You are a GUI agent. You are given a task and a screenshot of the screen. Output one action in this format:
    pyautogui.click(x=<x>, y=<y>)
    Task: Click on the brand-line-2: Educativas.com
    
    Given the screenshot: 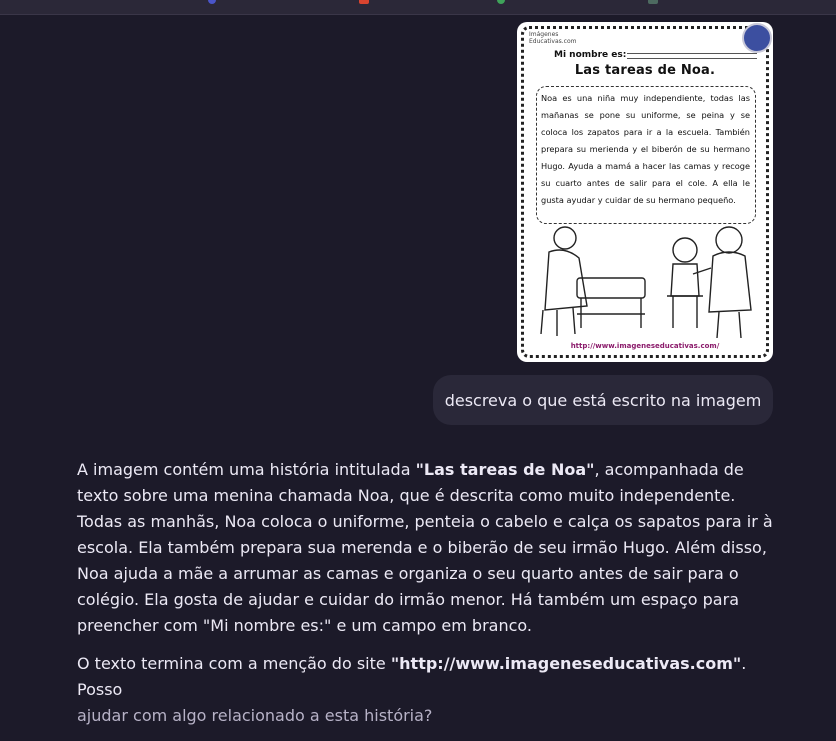 What is the action you would take?
    pyautogui.click(x=553, y=41)
    